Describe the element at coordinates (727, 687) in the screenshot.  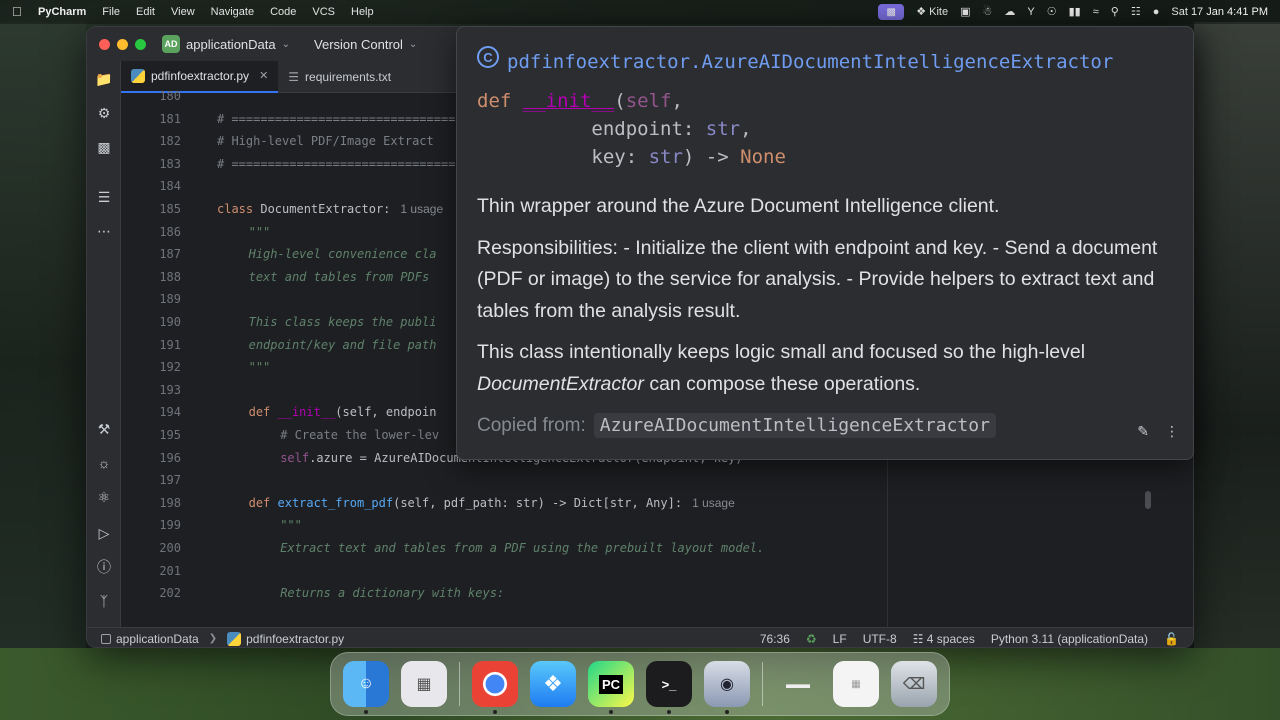
I see `dock-disk-utility-icon: ◉` at that location.